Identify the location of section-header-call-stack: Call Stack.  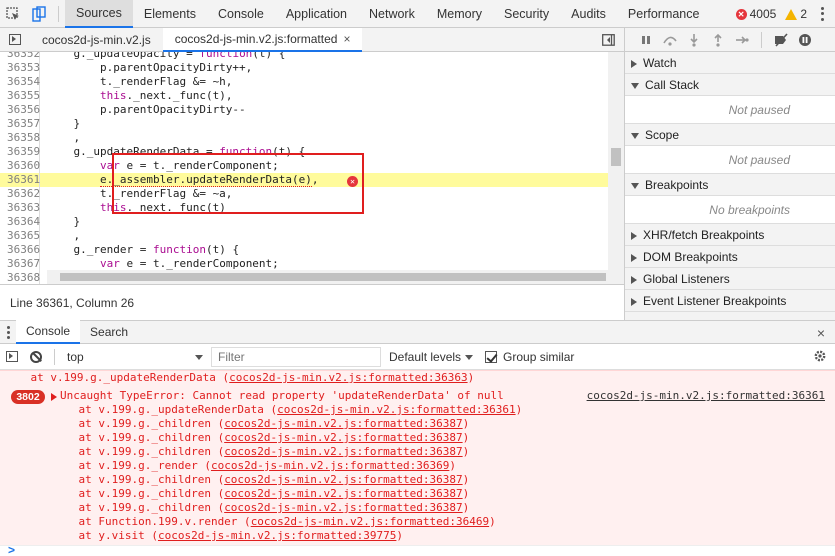
(730, 85).